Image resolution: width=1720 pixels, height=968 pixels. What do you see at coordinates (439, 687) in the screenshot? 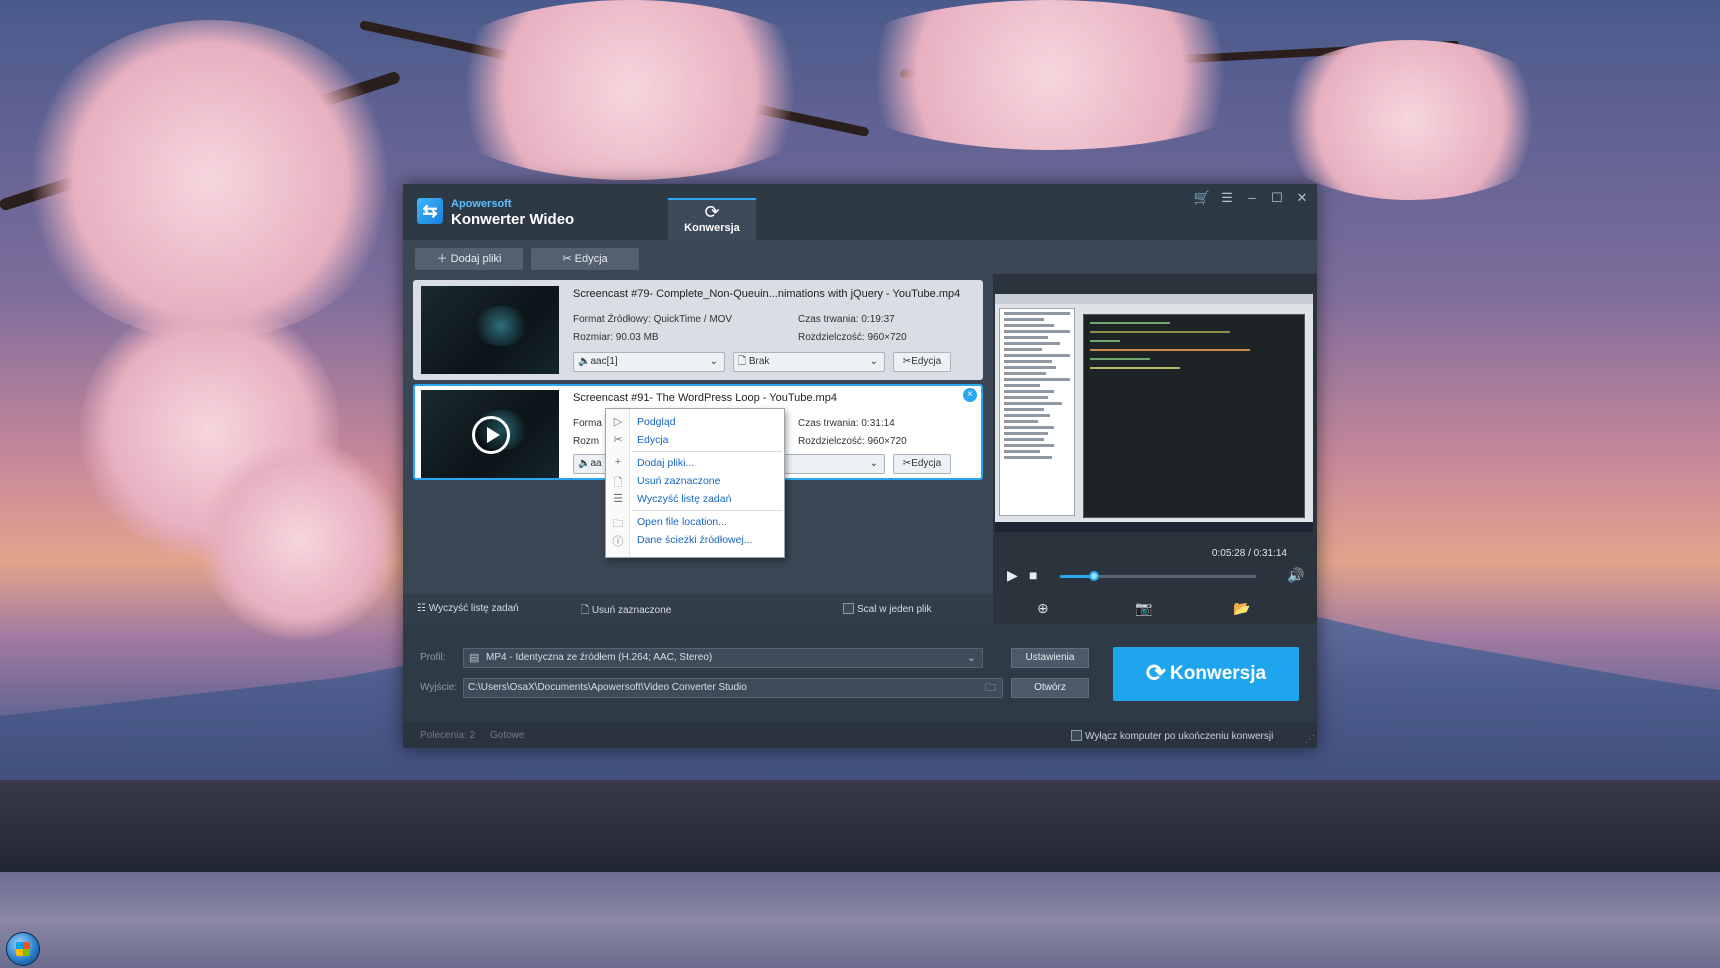
I see `output-label: Wyjście:` at bounding box center [439, 687].